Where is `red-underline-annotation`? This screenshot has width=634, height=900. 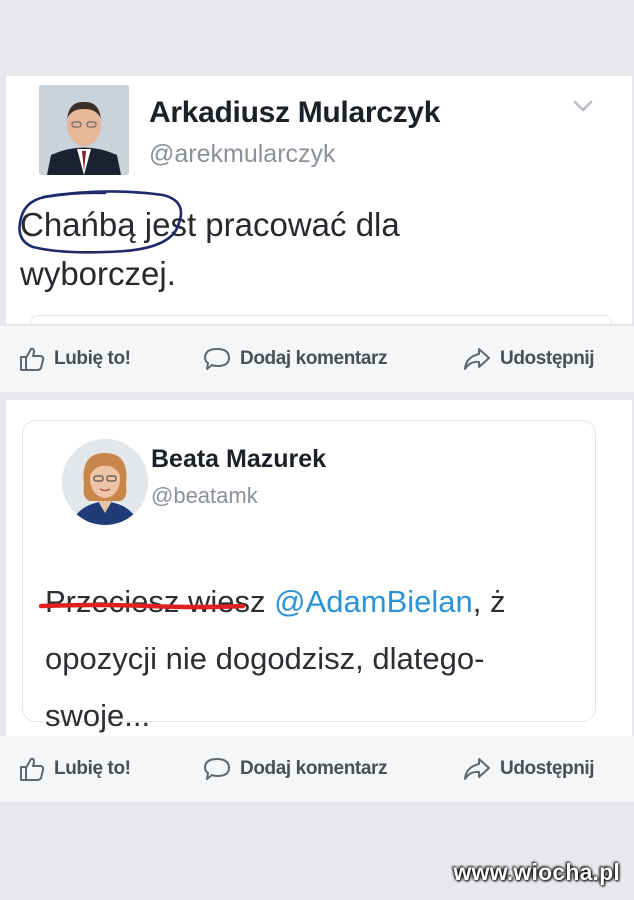
red-underline-annotation is located at coordinates (142, 606).